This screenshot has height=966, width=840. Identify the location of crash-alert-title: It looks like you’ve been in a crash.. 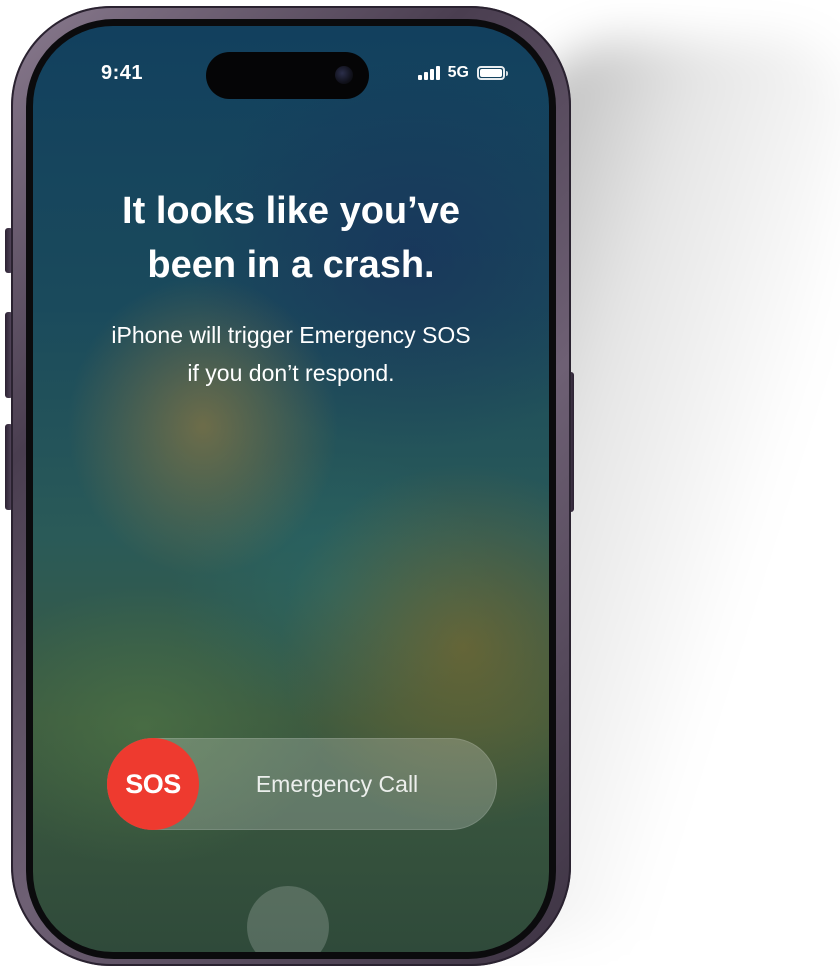
(291, 238).